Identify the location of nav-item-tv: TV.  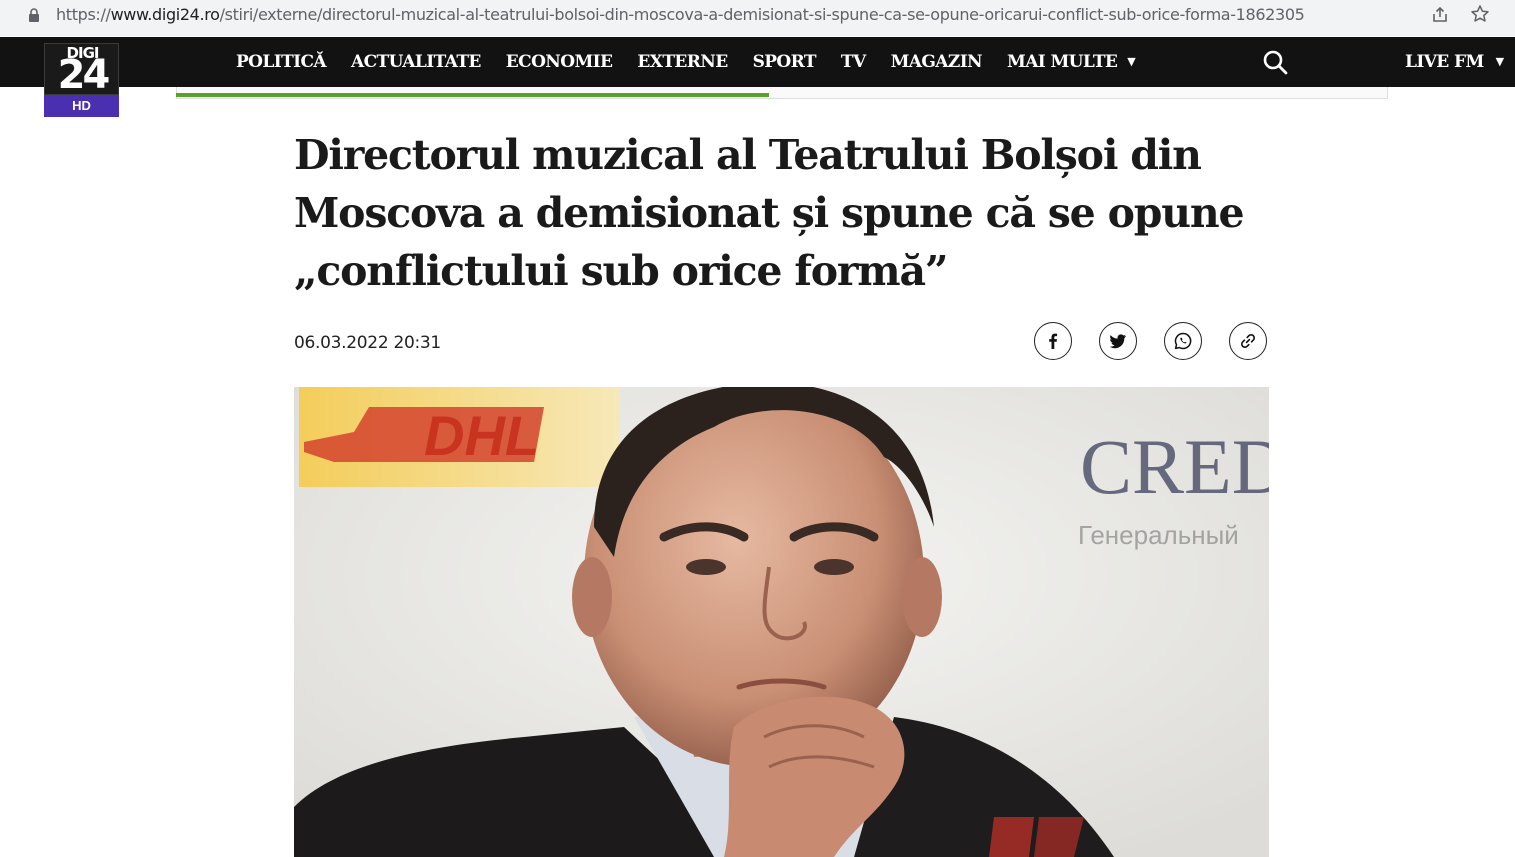
(853, 62).